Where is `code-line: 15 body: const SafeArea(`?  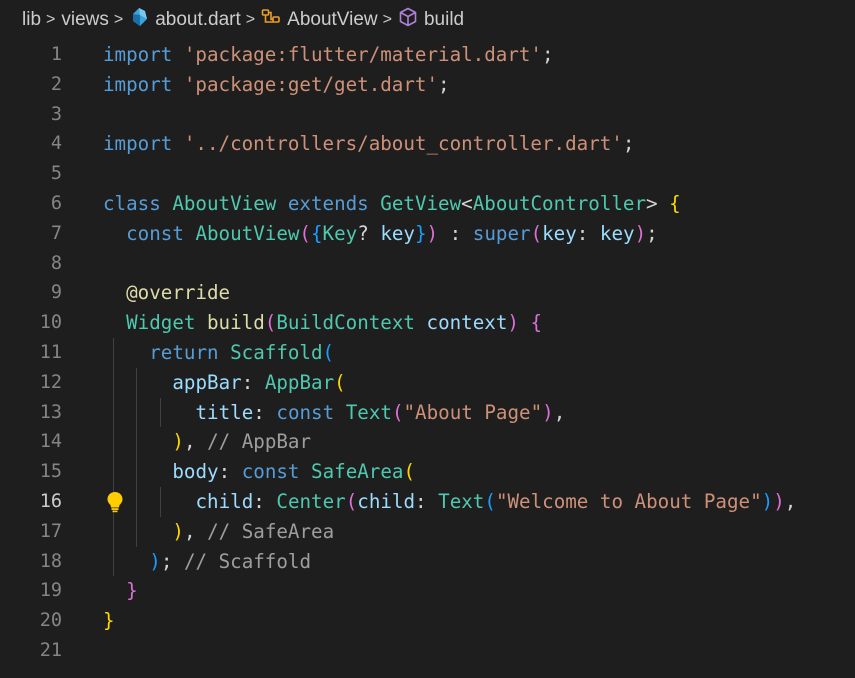 code-line: 15 body: const SafeArea( is located at coordinates (427, 472).